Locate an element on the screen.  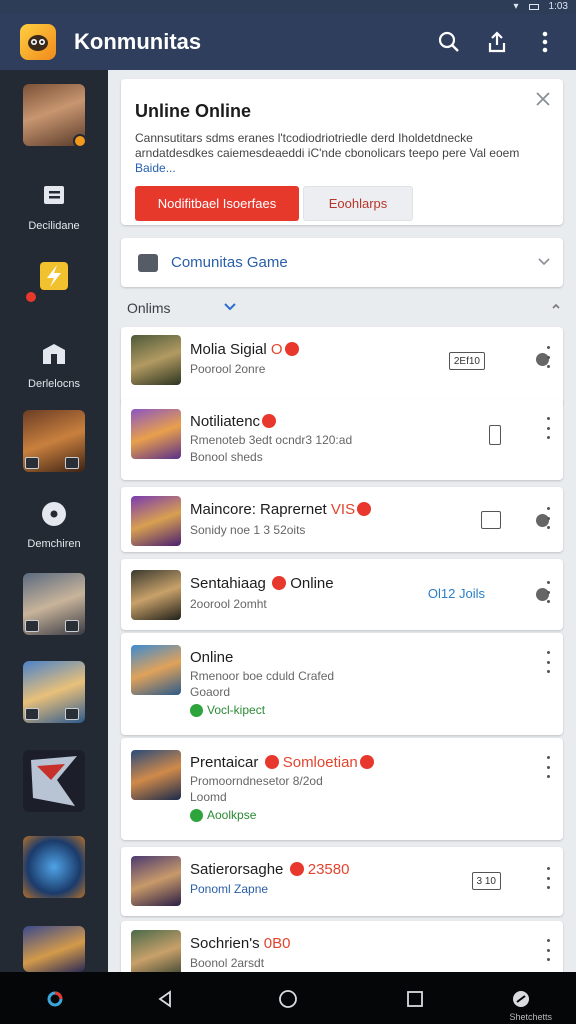
section-header: Onlims is located at coordinates (345, 309).